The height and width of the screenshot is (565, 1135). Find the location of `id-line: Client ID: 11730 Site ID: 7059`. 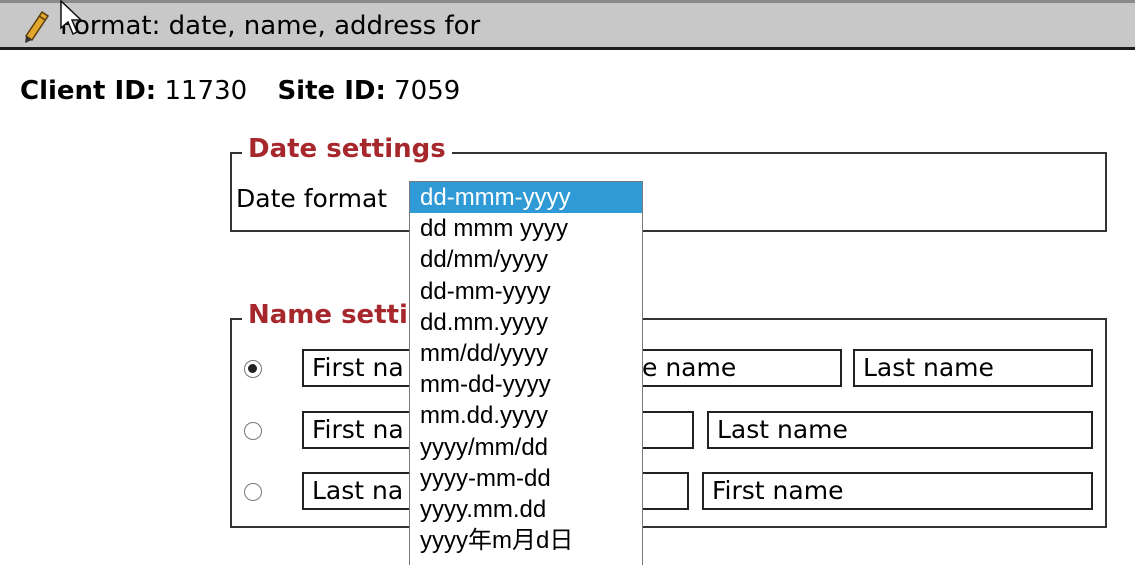

id-line: Client ID: 11730 Site ID: 7059 is located at coordinates (240, 91).